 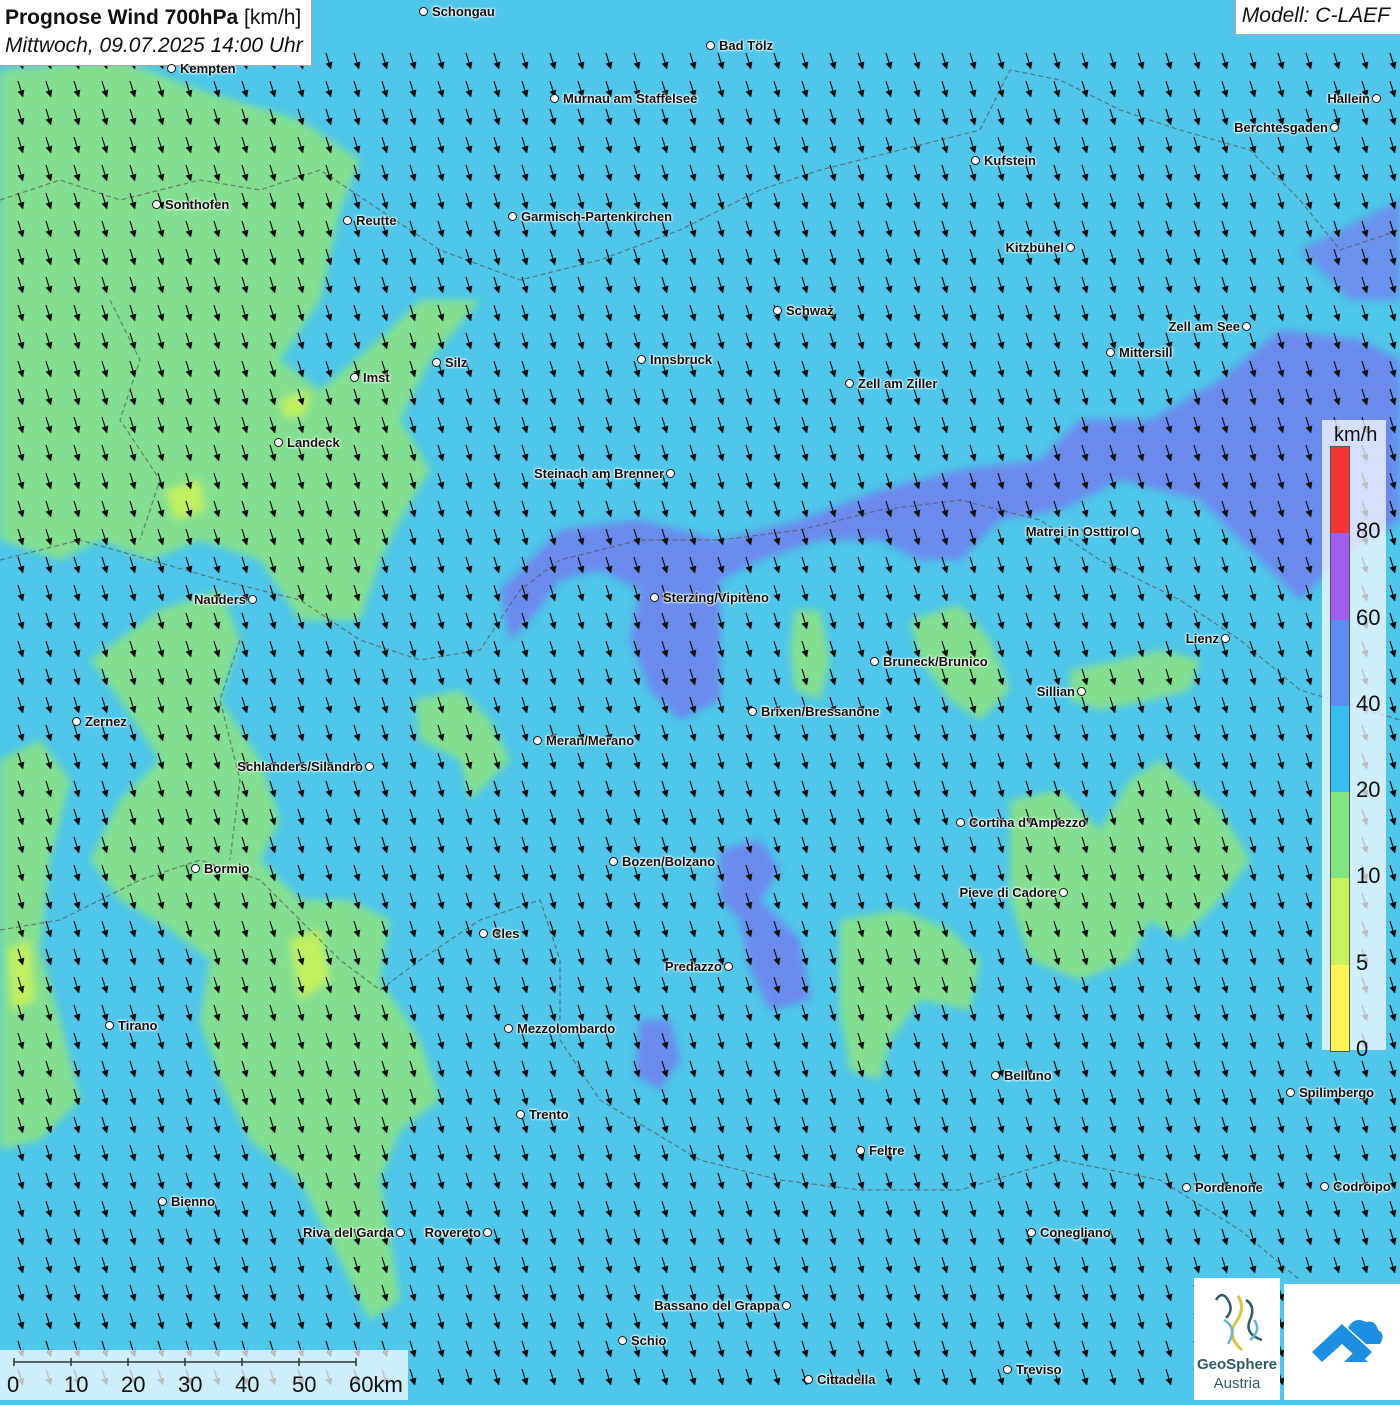 I want to click on city-label: Bienno, so click(x=193, y=1201).